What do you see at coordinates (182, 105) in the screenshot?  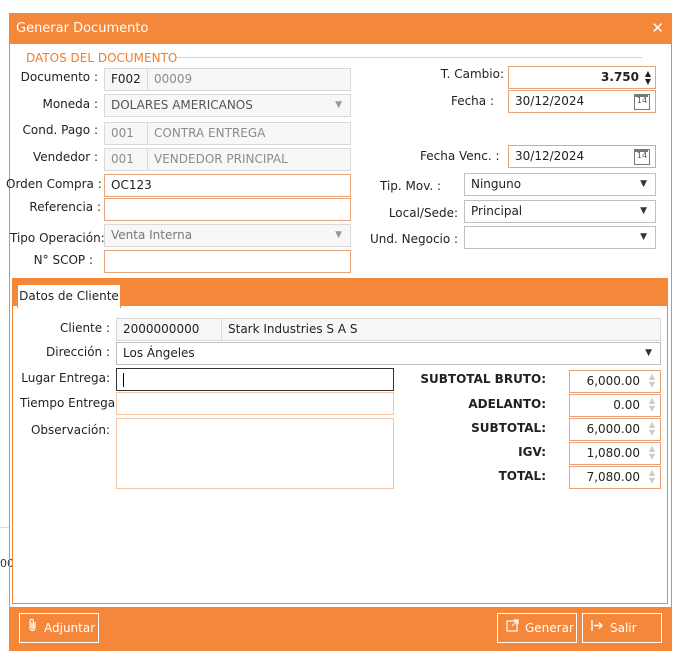 I see `moneda-value: DOLARES AMERICANOS` at bounding box center [182, 105].